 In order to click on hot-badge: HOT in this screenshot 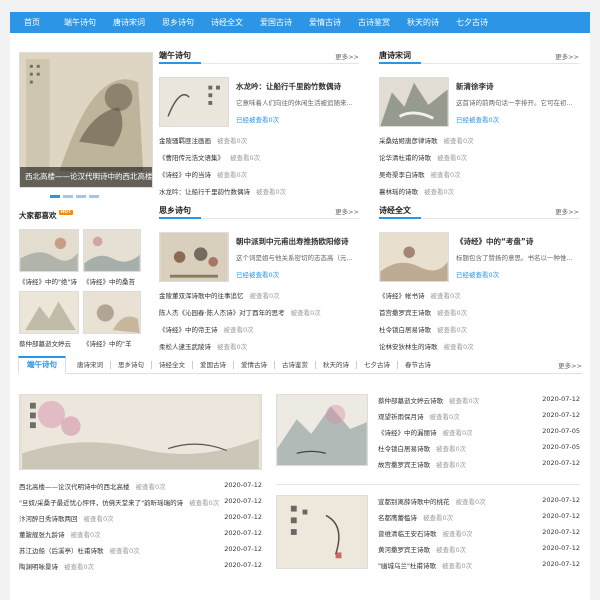, I will do `click(66, 212)`.